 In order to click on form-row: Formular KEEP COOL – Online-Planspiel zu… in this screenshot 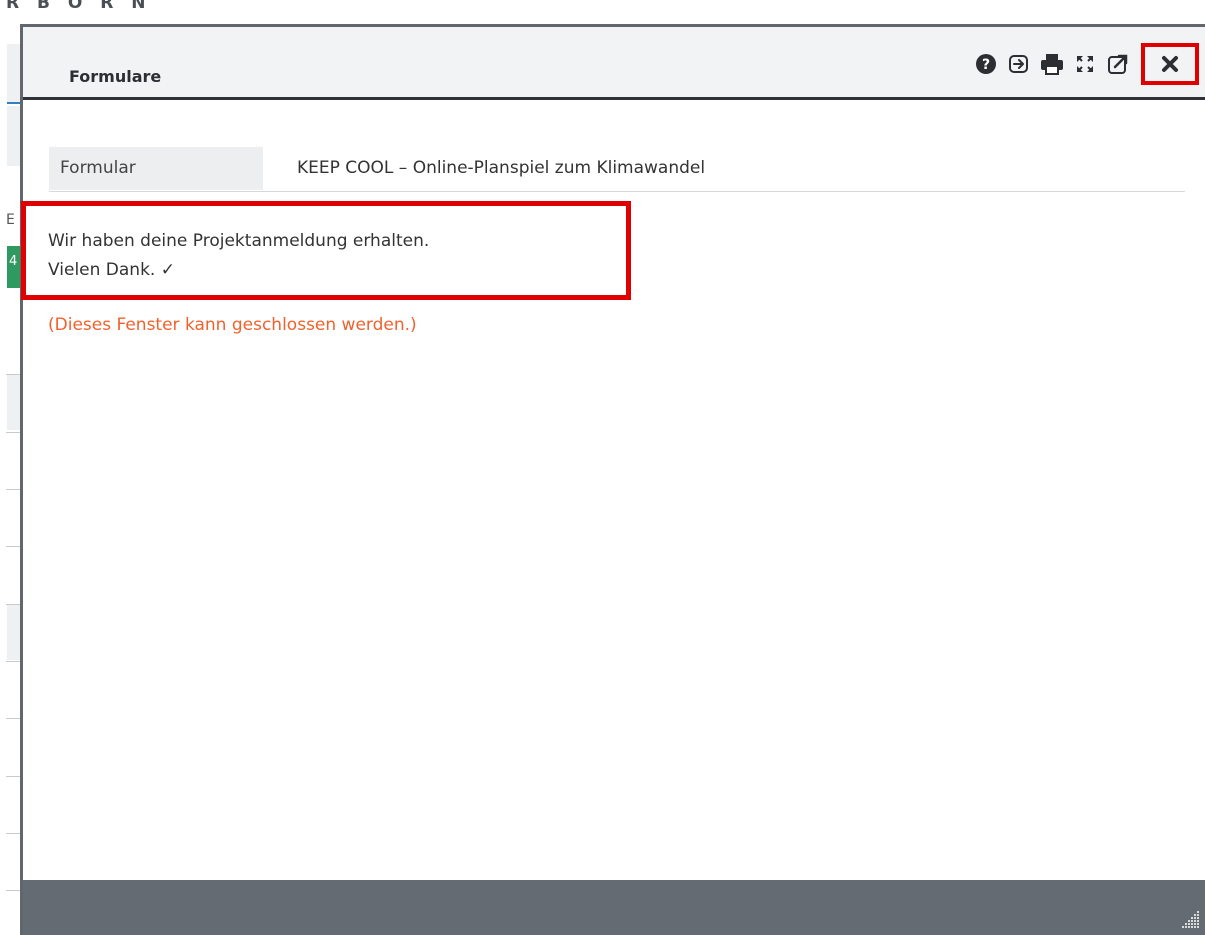, I will do `click(617, 169)`.